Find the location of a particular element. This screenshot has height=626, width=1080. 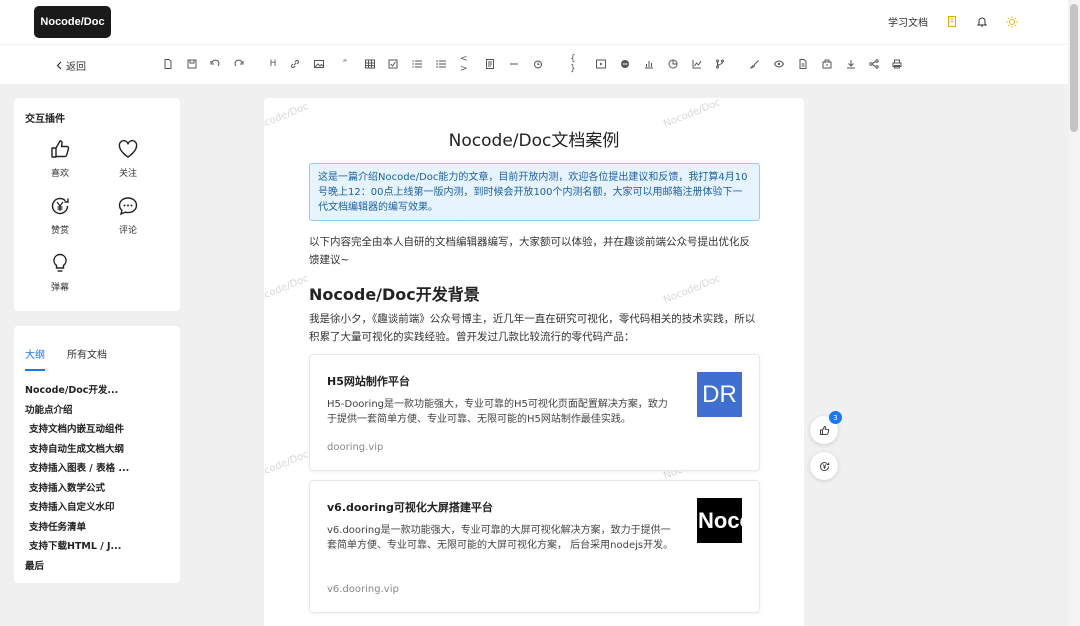

outline-item: 支持插入数学公式 is located at coordinates (99, 490).